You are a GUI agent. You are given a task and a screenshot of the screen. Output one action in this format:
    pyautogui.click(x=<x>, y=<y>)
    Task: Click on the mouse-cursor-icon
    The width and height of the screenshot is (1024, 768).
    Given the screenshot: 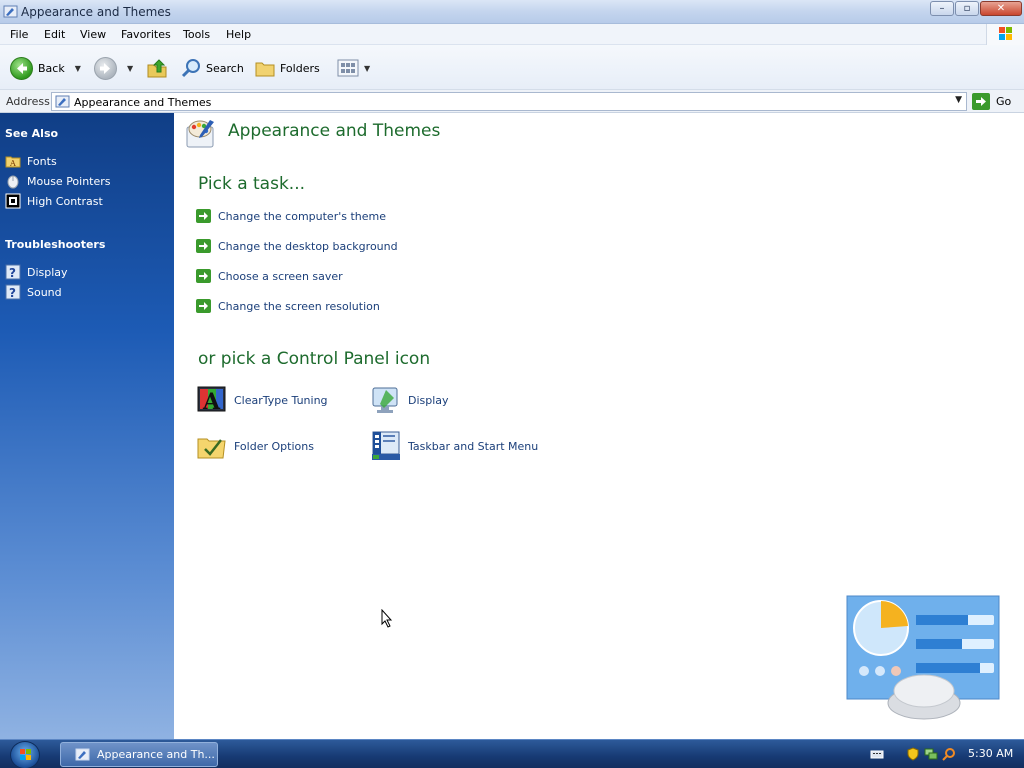 What is the action you would take?
    pyautogui.click(x=387, y=618)
    